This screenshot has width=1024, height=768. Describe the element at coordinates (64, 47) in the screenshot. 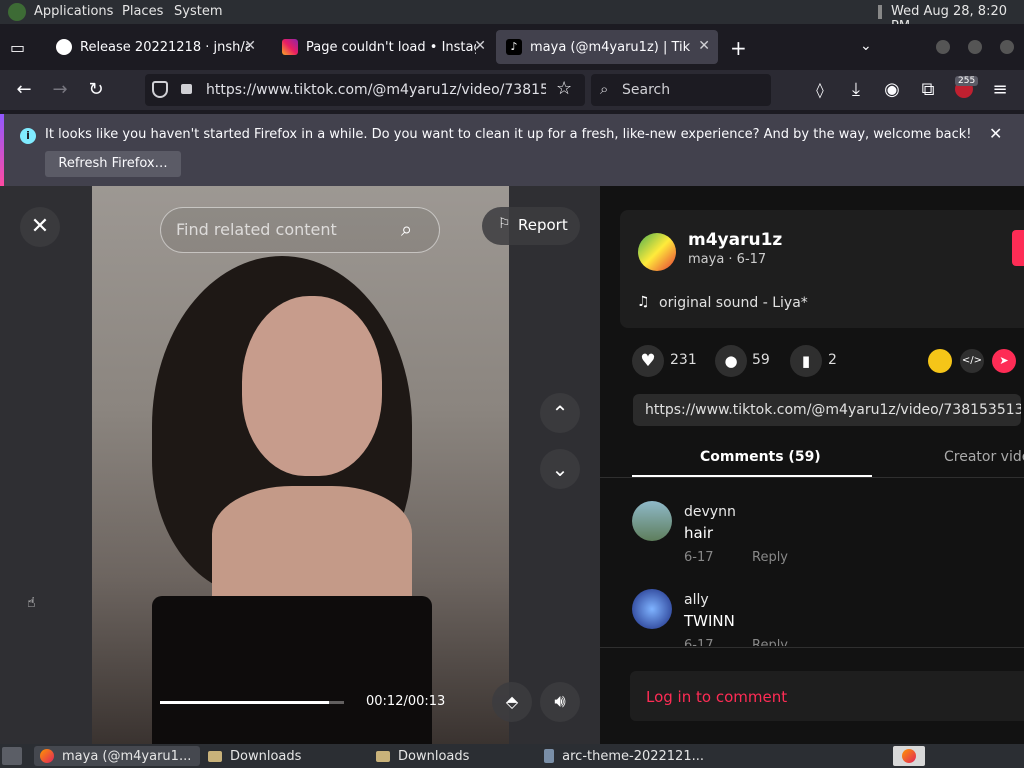

I see `github-icon` at that location.